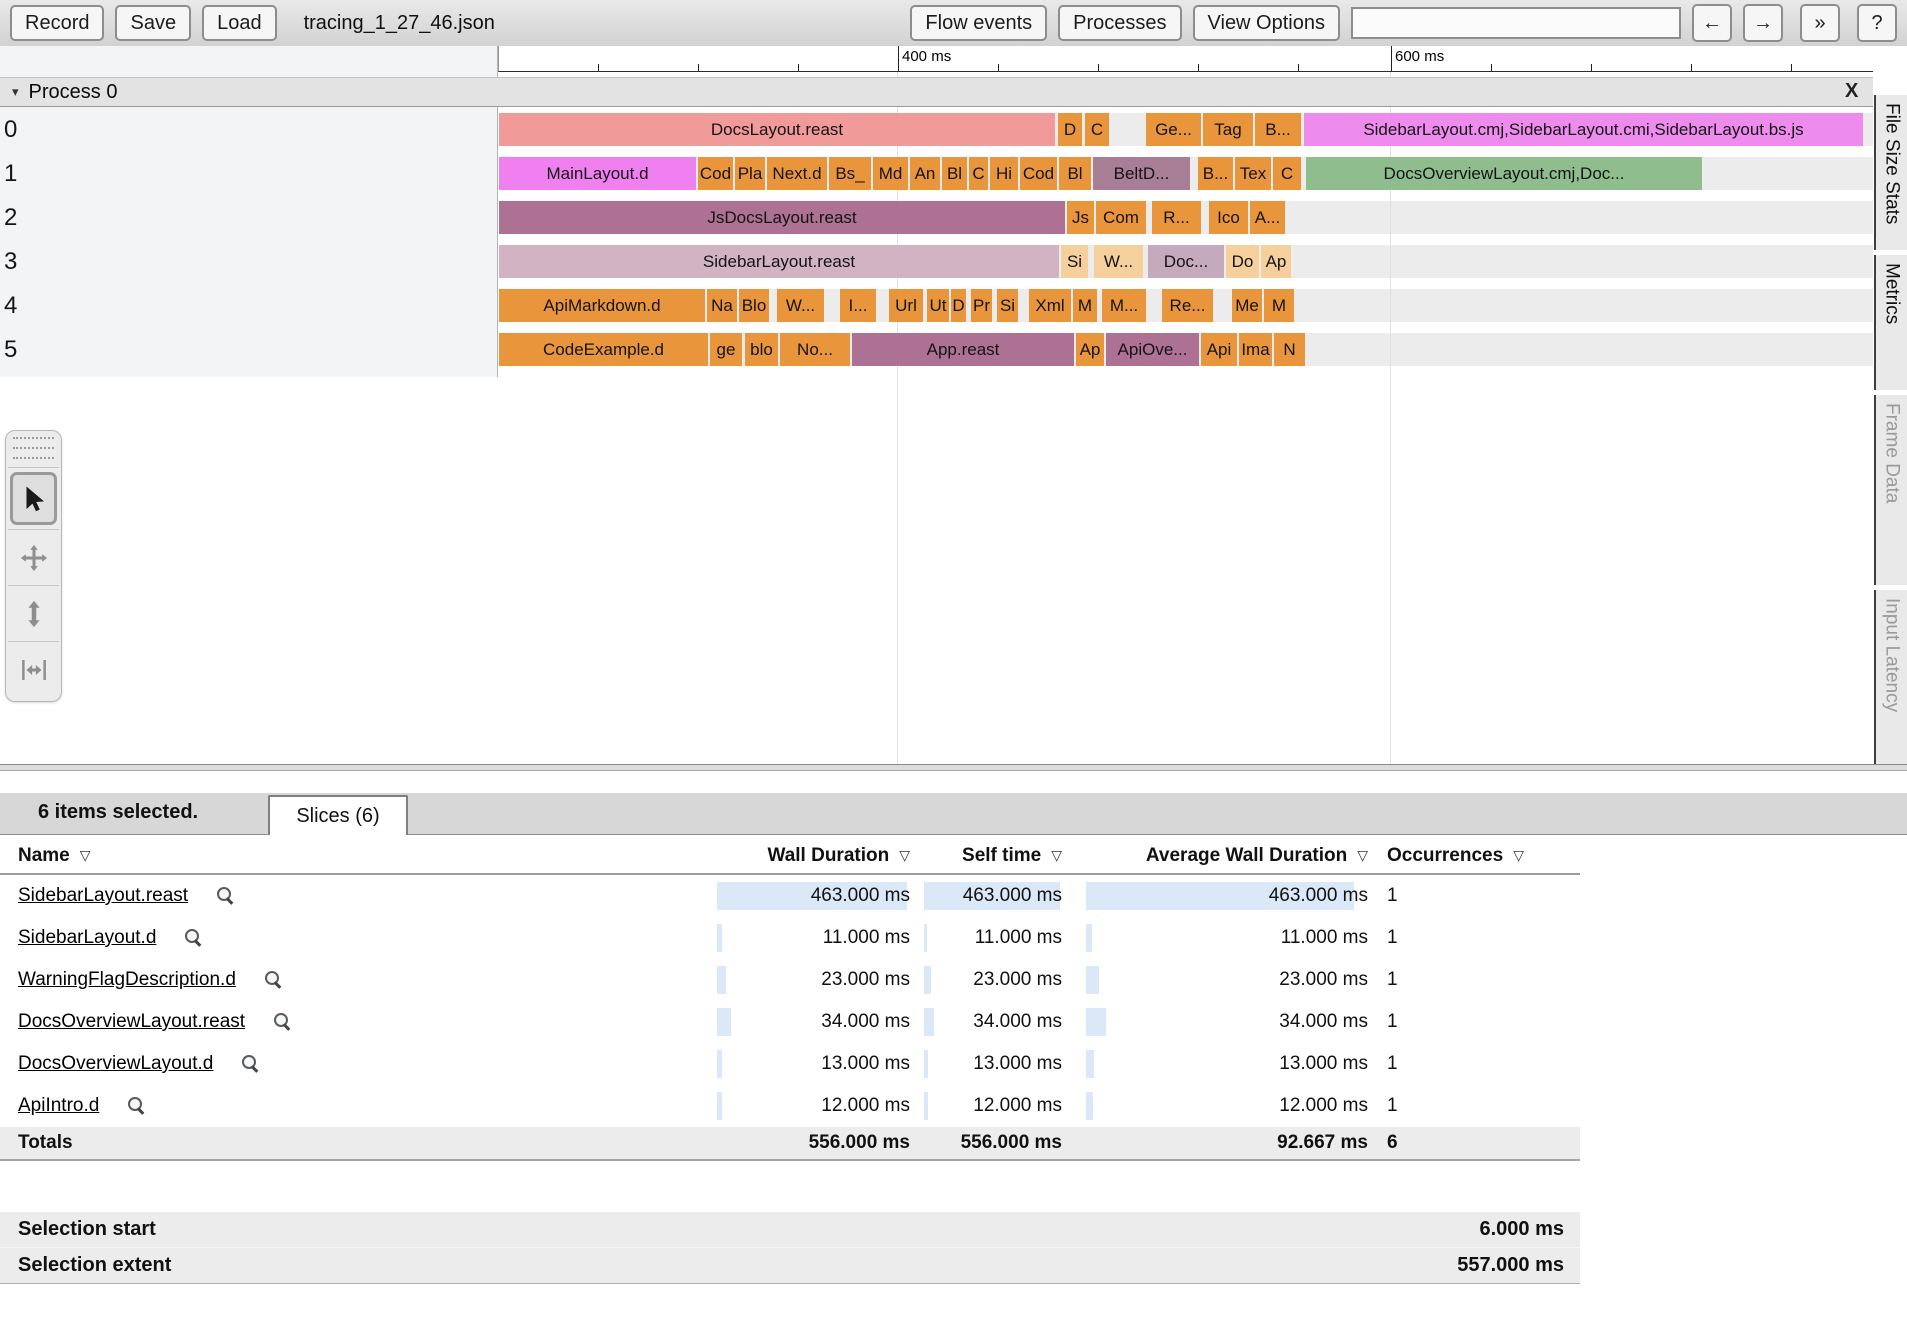 This screenshot has height=1319, width=1907. I want to click on side-tab-metrics: Metrics, so click(1890, 322).